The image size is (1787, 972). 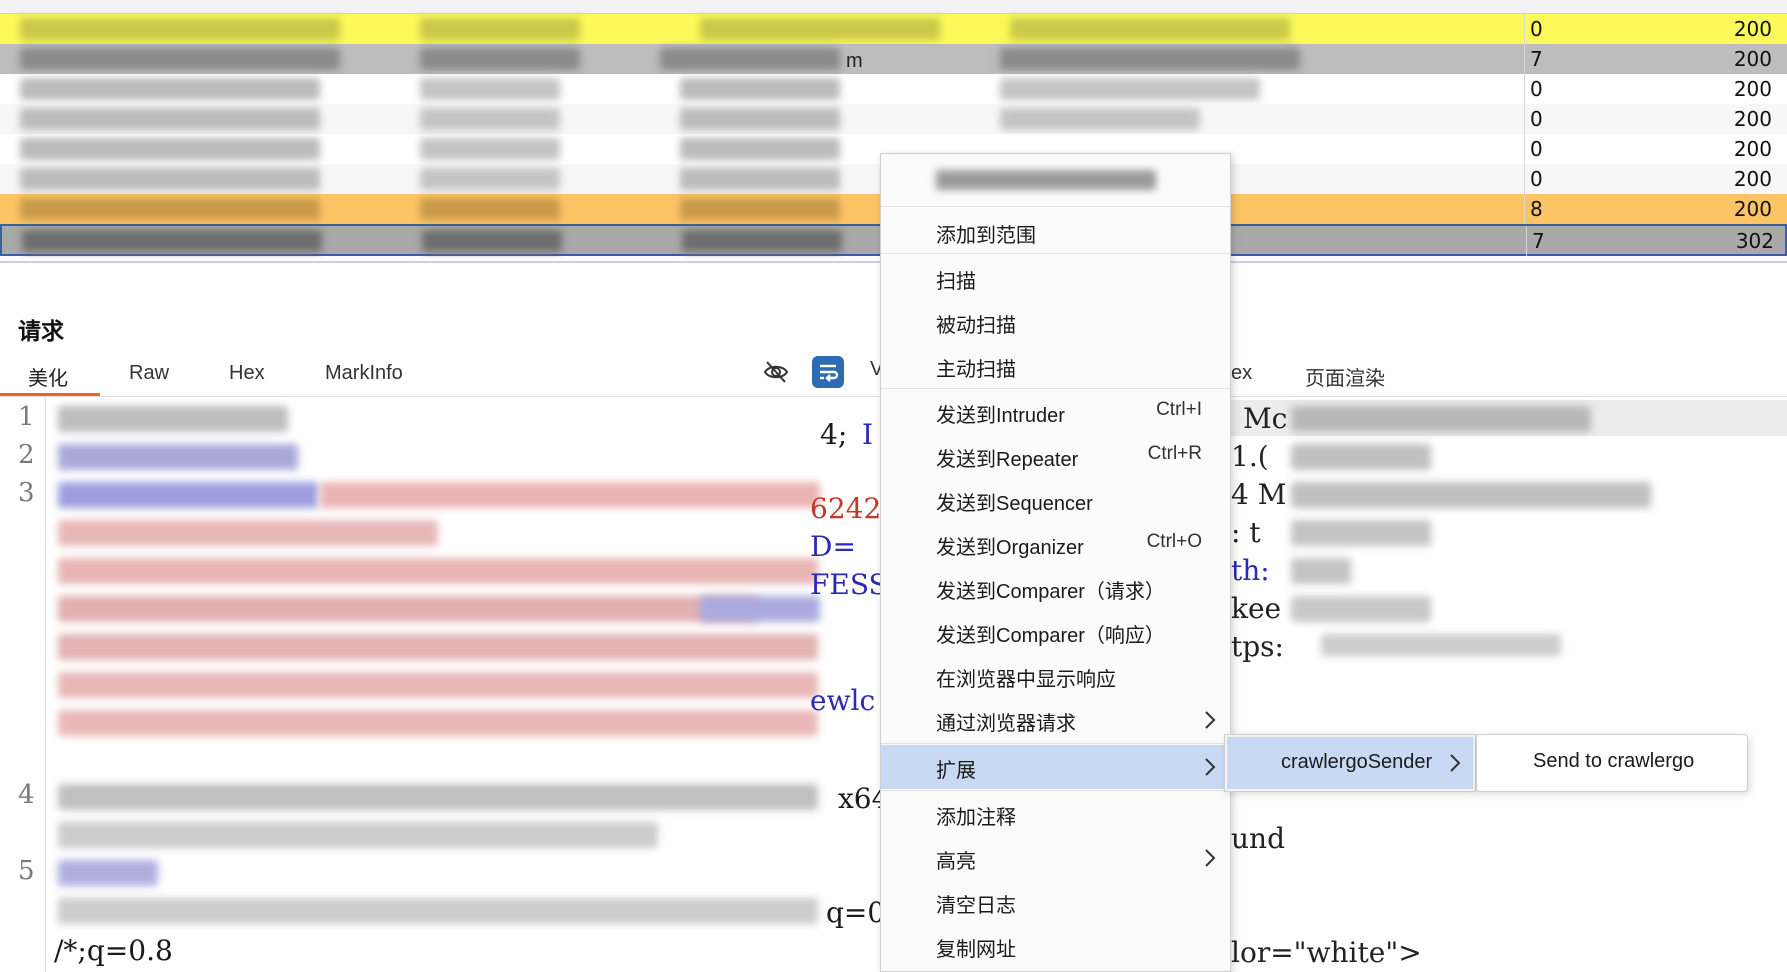 I want to click on menu-item-label: 通过浏览器请求, so click(x=1006, y=724).